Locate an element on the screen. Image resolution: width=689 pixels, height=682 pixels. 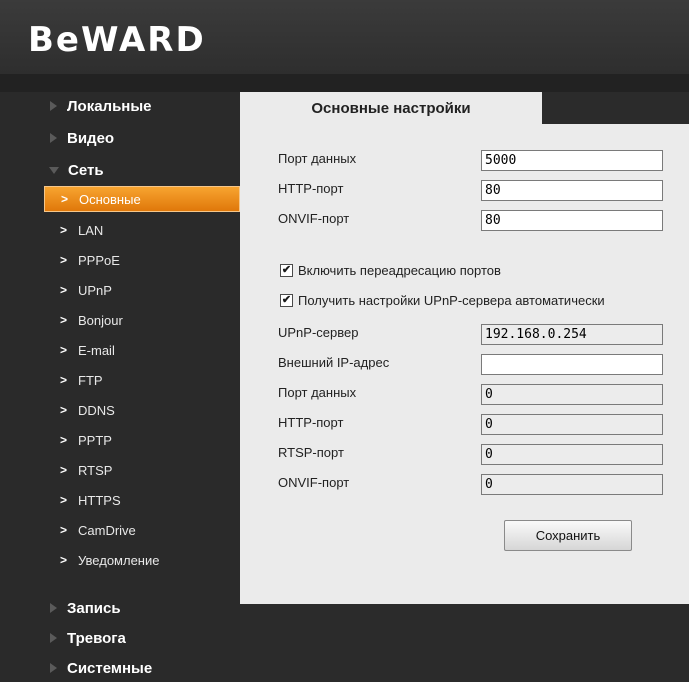
sidebar-subitem-label: UPnP is located at coordinates (95, 290).